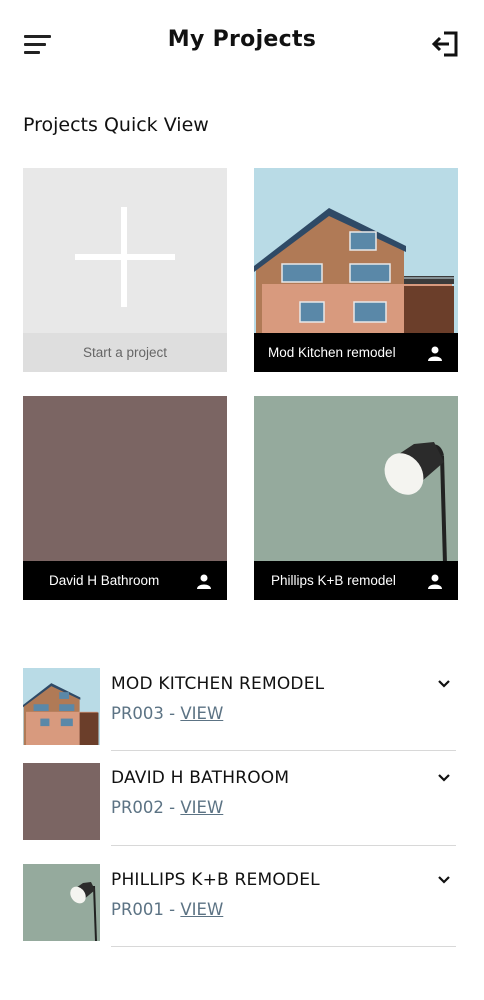  I want to click on app-header: My Projects, so click(242, 43).